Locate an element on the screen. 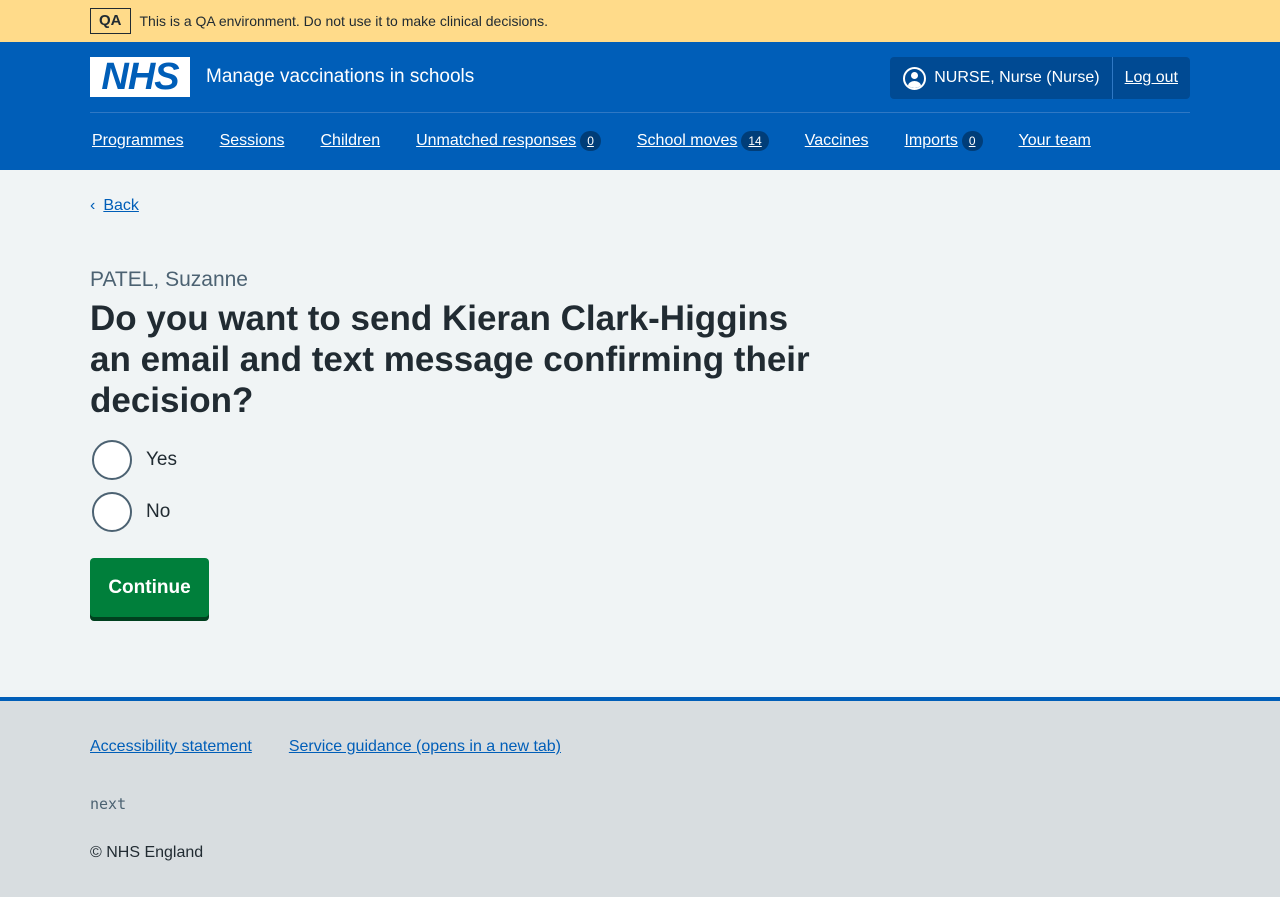  chevron-left-icon: ‹ is located at coordinates (93, 205).